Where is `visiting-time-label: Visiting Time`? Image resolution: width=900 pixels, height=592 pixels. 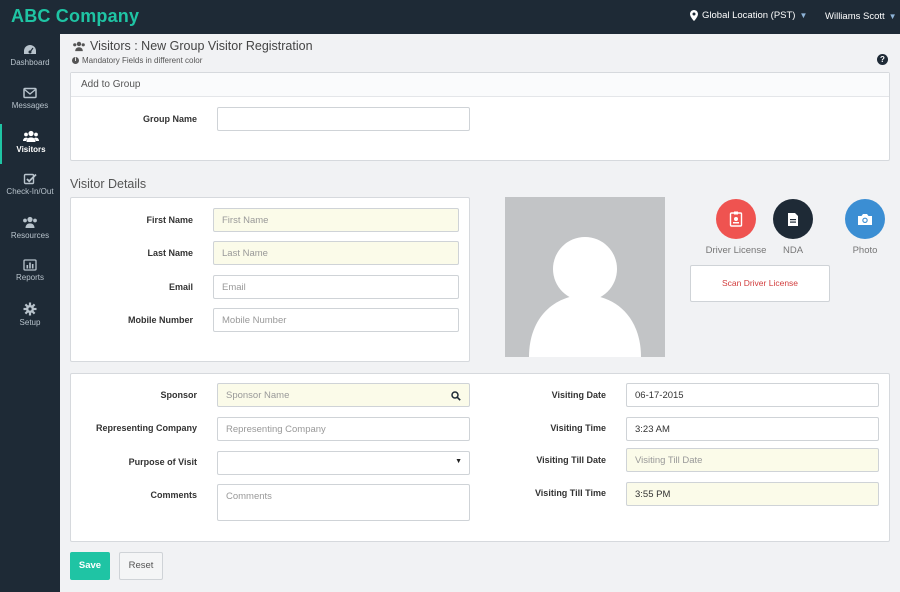
visiting-time-label: Visiting Time is located at coordinates (578, 428).